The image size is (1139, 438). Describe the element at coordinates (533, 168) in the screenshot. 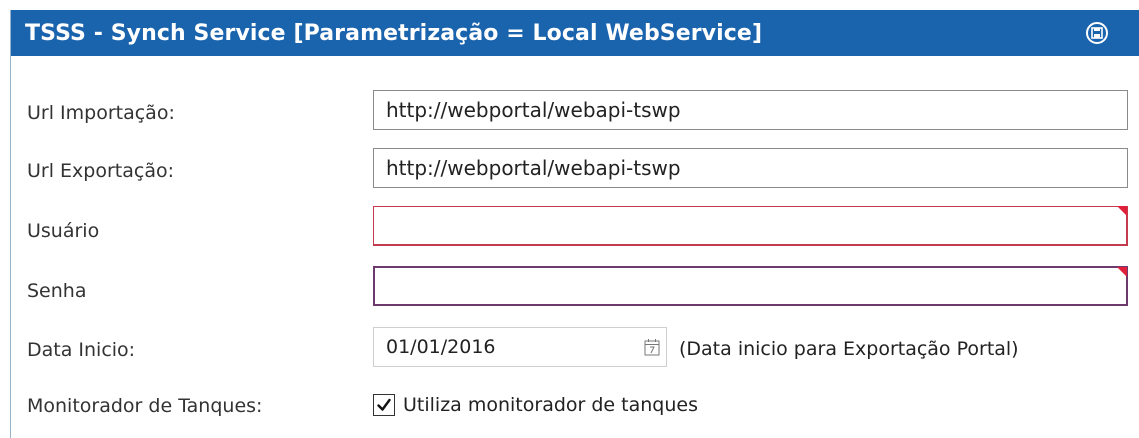

I see `url-exportacao-value: http://webportal/webapi-tswp` at that location.